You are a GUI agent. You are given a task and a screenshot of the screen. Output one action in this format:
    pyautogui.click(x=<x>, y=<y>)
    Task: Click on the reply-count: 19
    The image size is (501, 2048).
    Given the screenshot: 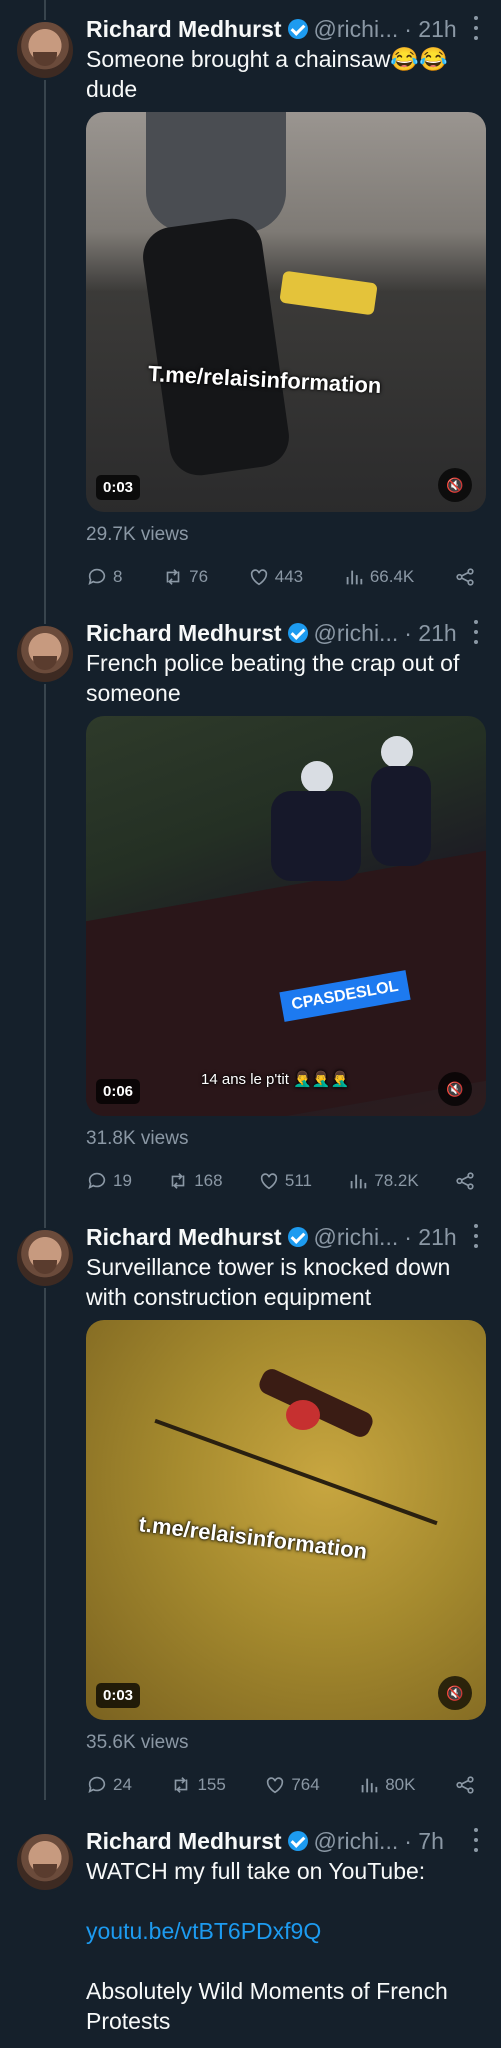 What is the action you would take?
    pyautogui.click(x=122, y=1180)
    